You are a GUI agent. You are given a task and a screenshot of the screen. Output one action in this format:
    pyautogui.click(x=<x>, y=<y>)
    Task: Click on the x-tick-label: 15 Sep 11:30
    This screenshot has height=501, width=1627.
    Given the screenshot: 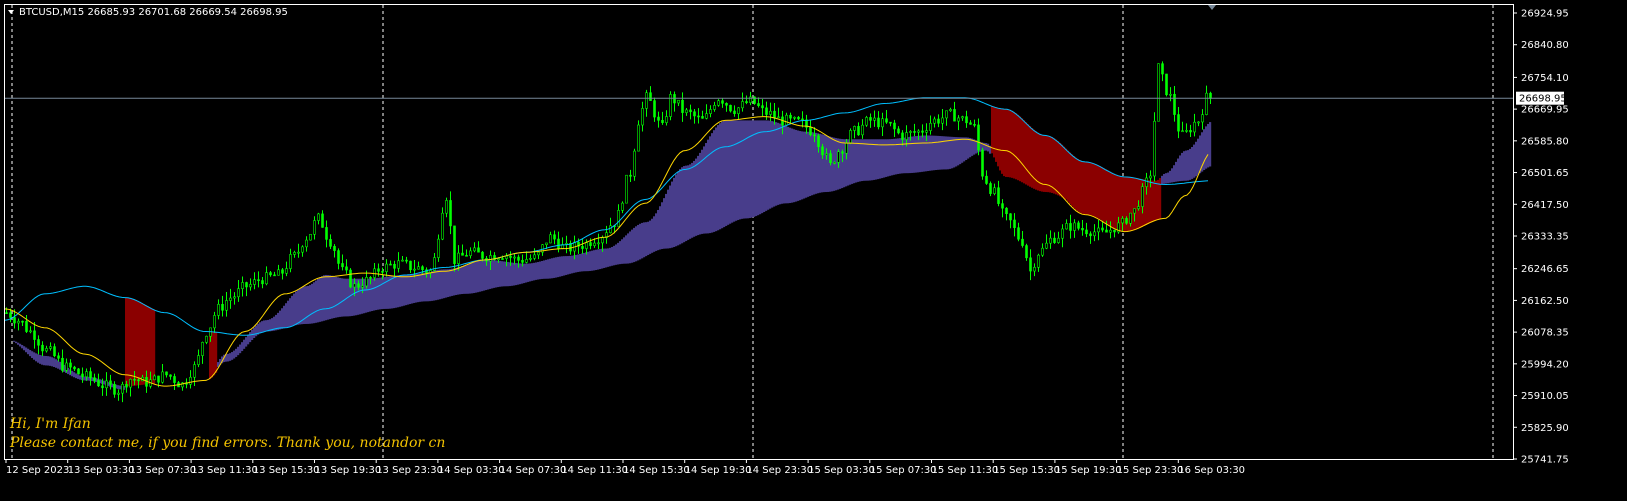 What is the action you would take?
    pyautogui.click(x=965, y=470)
    